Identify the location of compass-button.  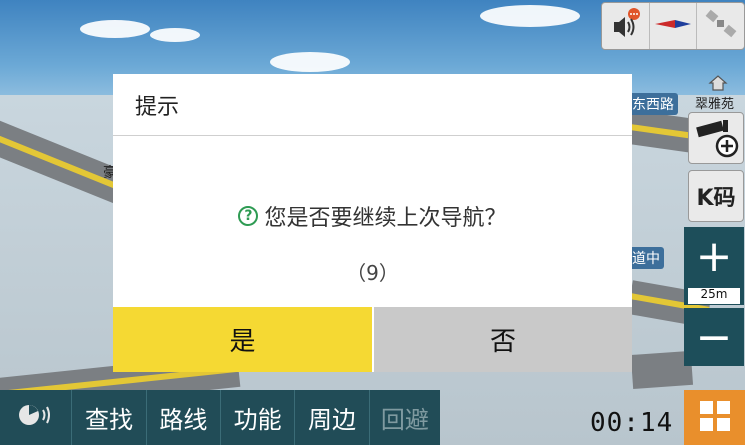
(674, 26).